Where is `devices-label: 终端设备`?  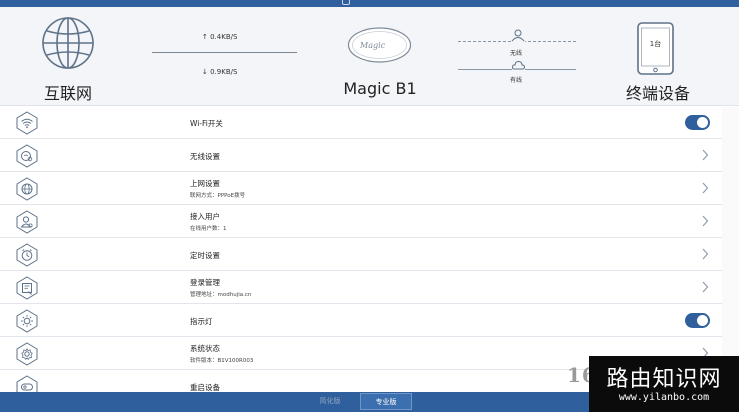
devices-label: 终端设备 is located at coordinates (658, 92).